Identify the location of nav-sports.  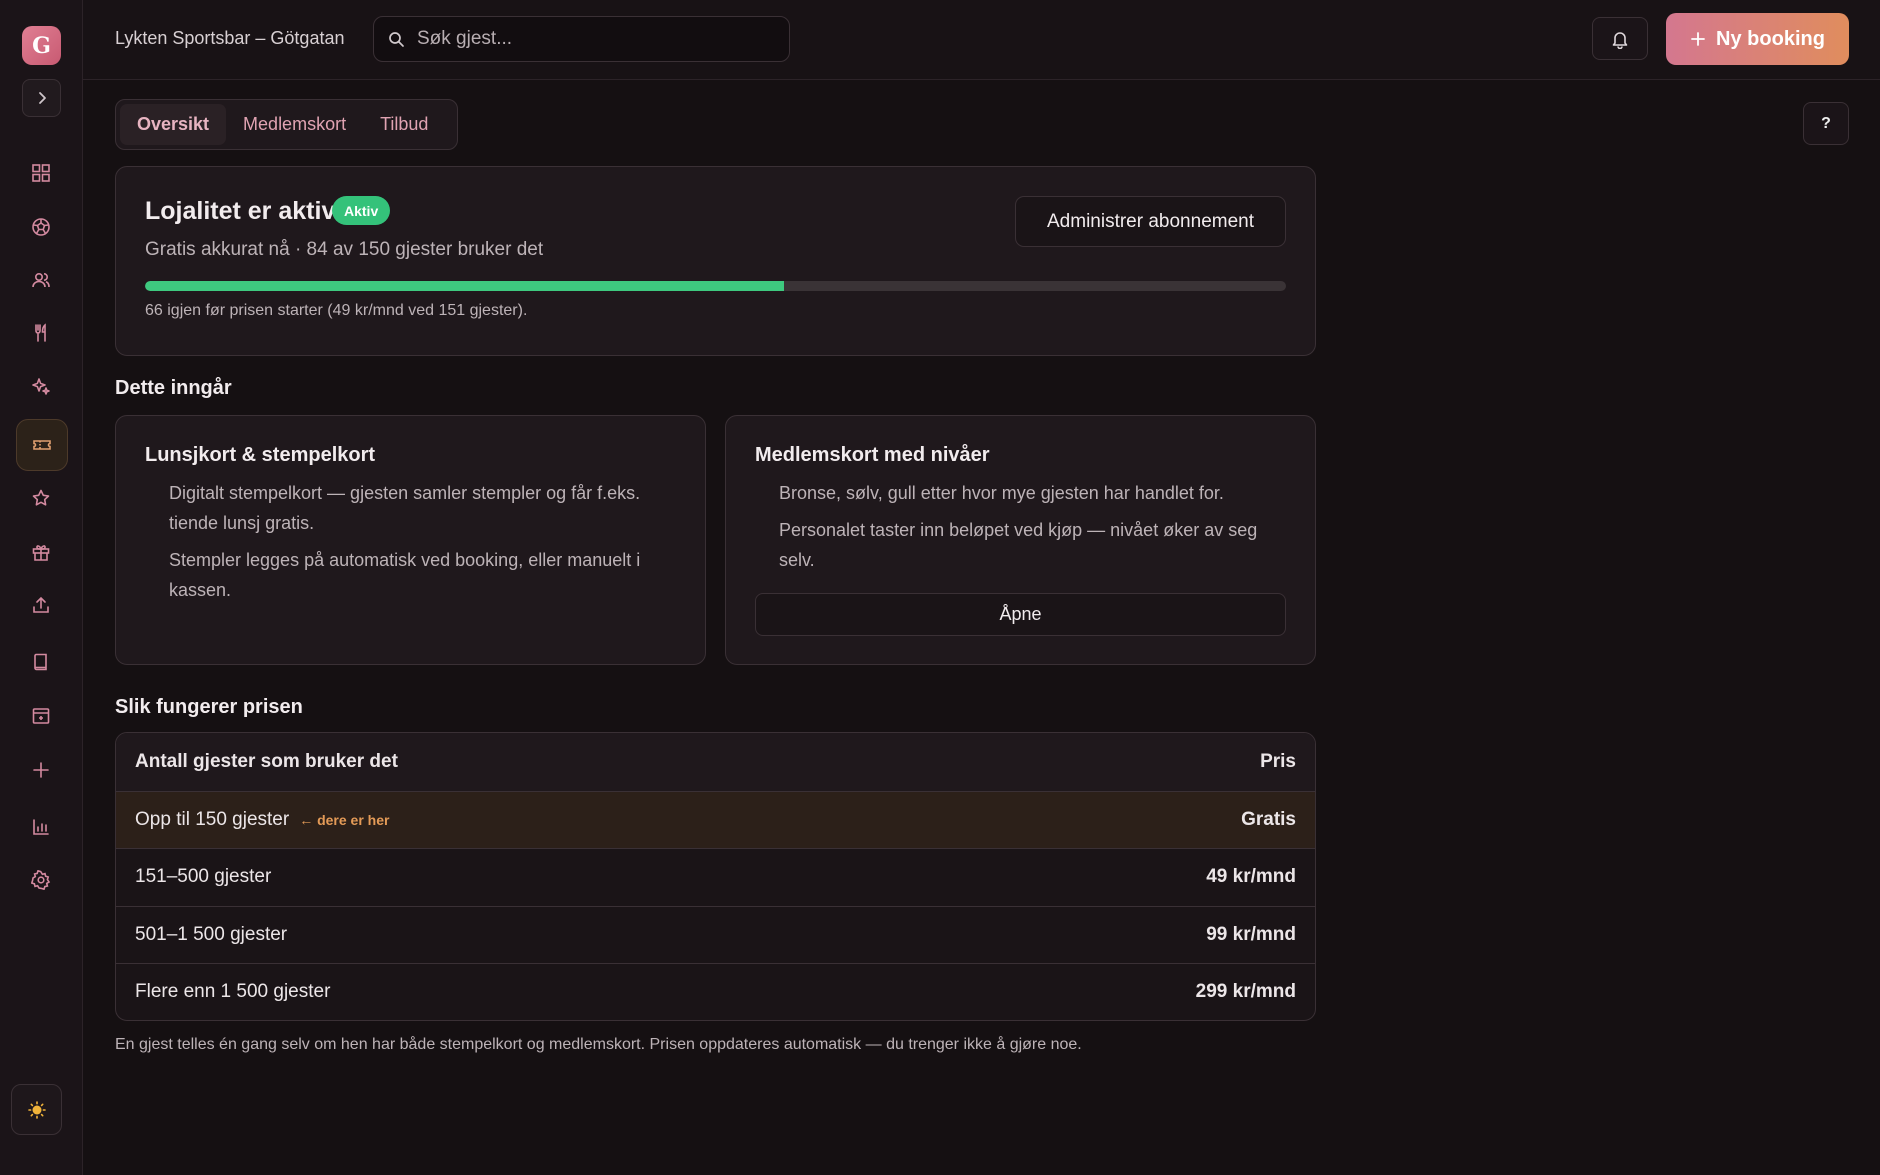
(41, 227).